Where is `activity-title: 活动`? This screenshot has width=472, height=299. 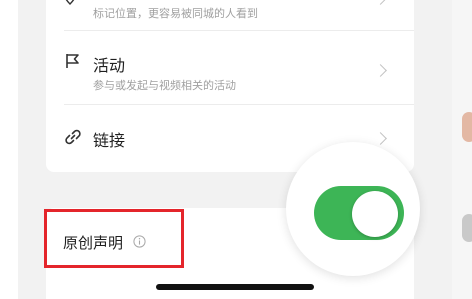
activity-title: 活动 is located at coordinates (109, 65).